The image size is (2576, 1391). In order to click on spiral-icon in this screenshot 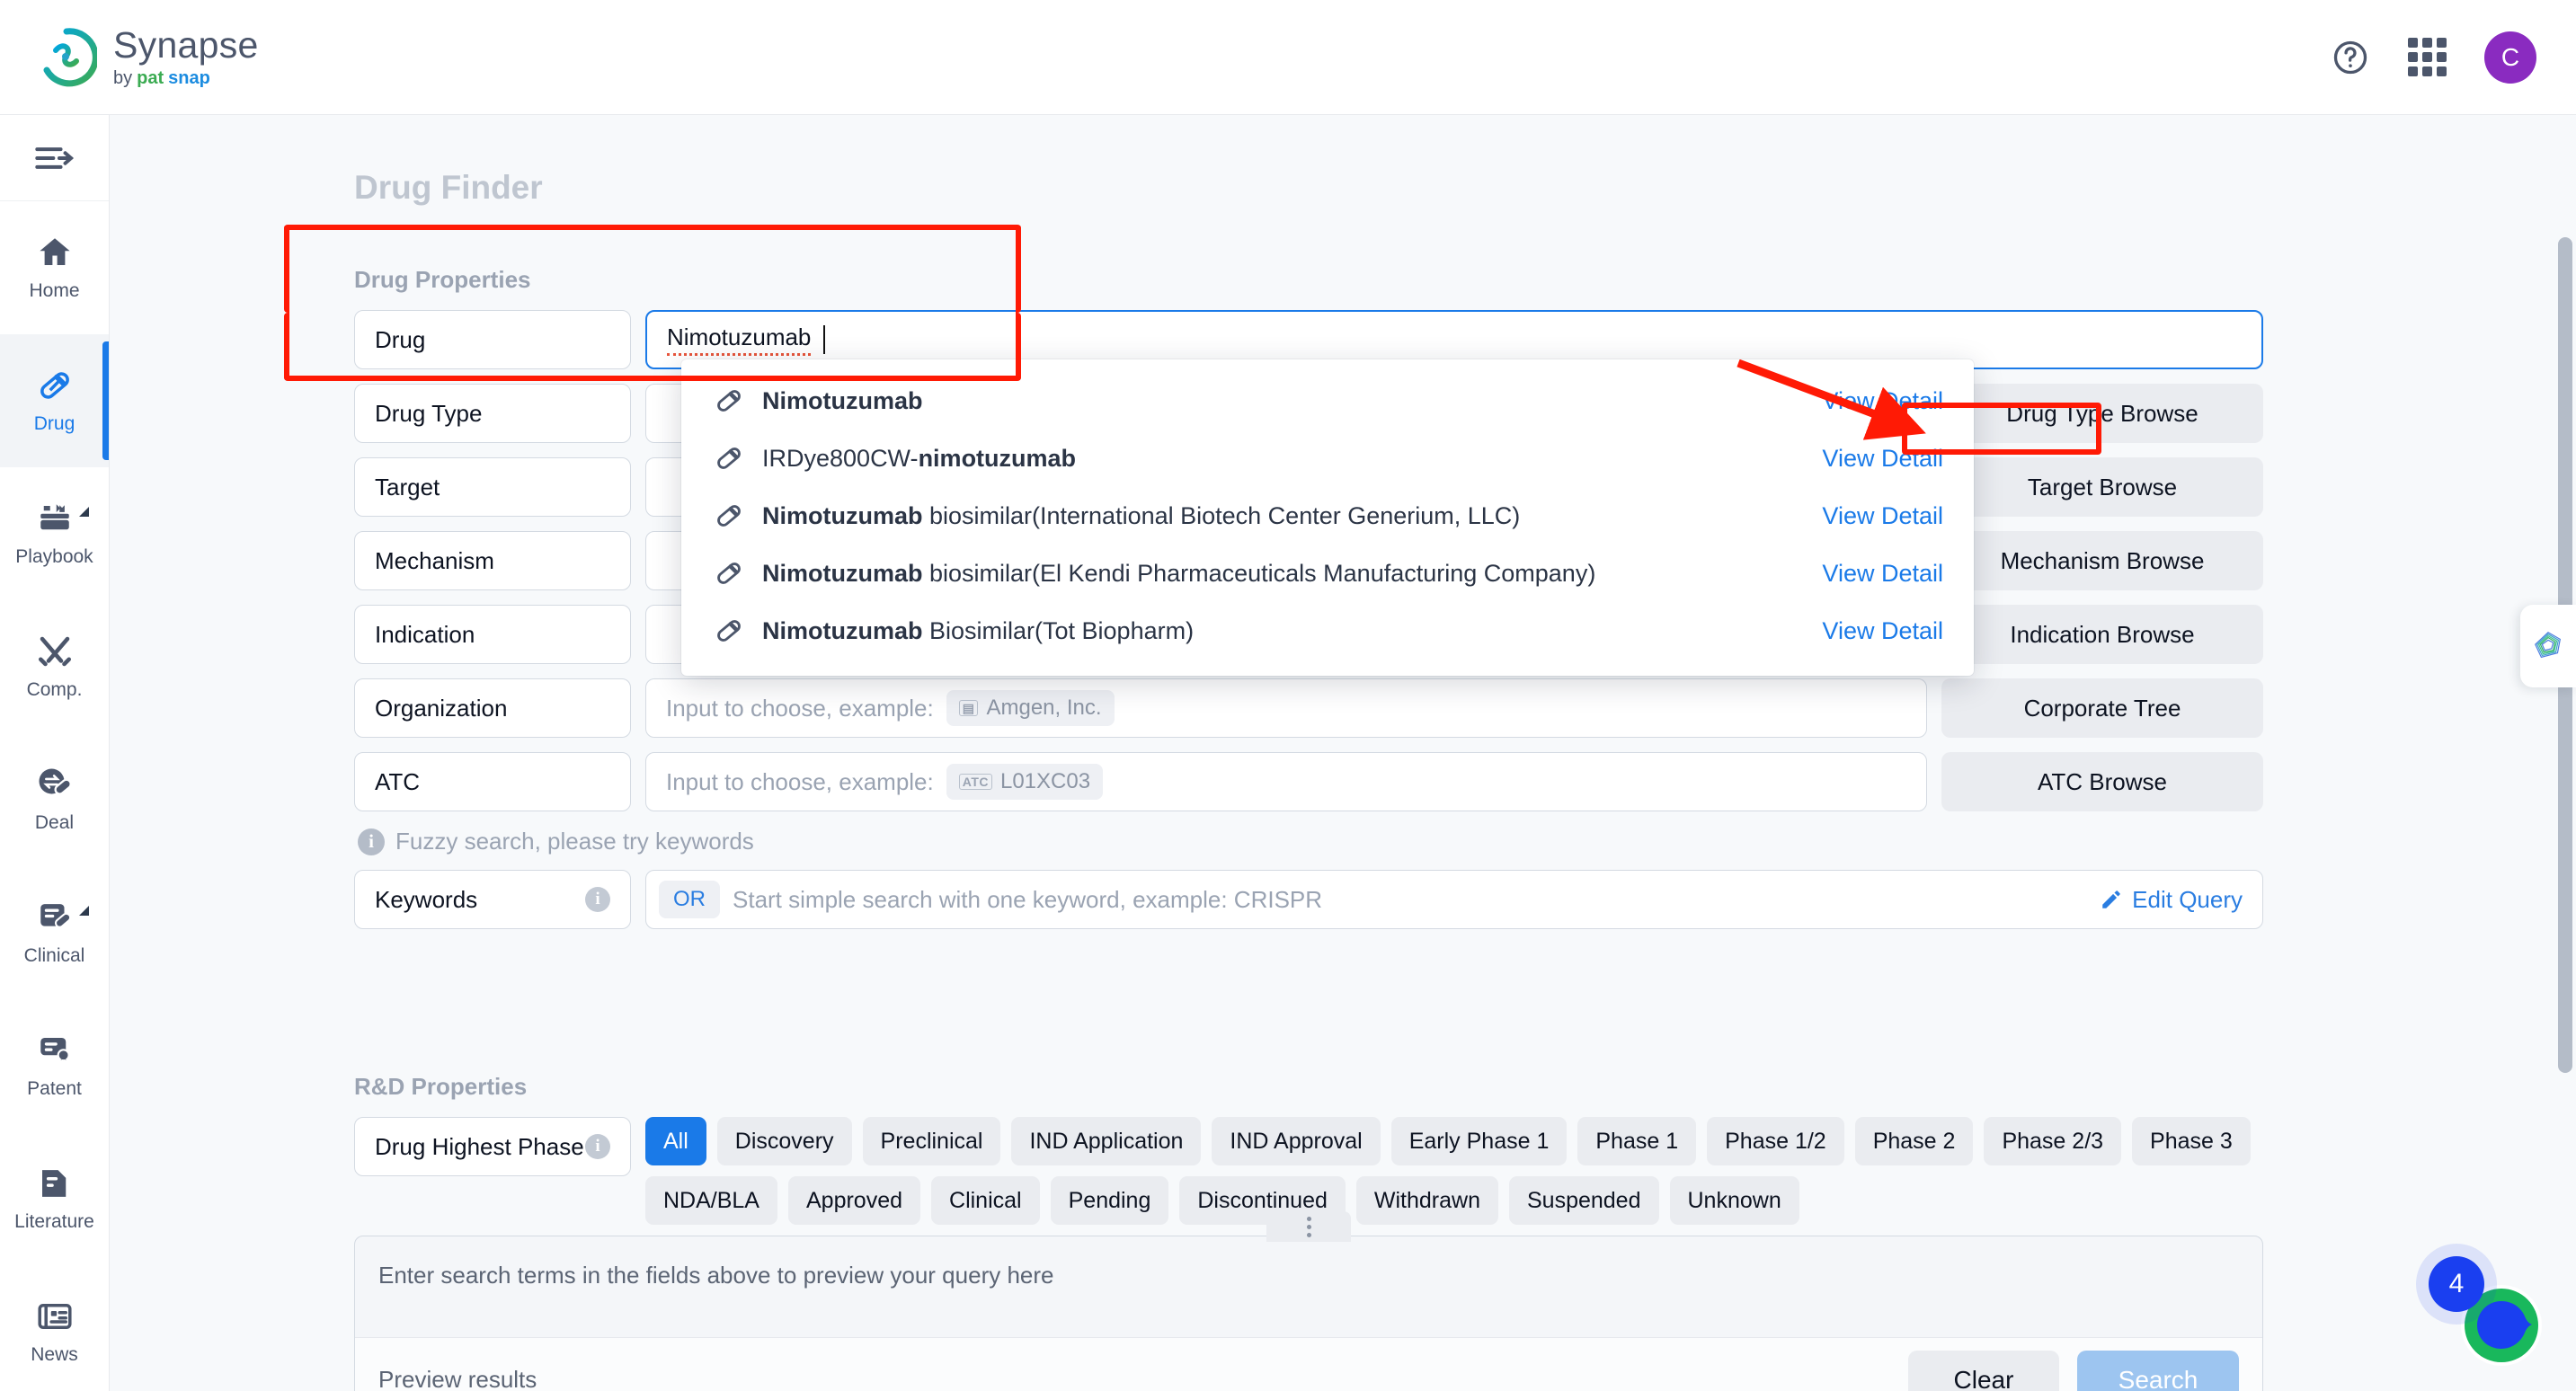, I will do `click(2548, 645)`.